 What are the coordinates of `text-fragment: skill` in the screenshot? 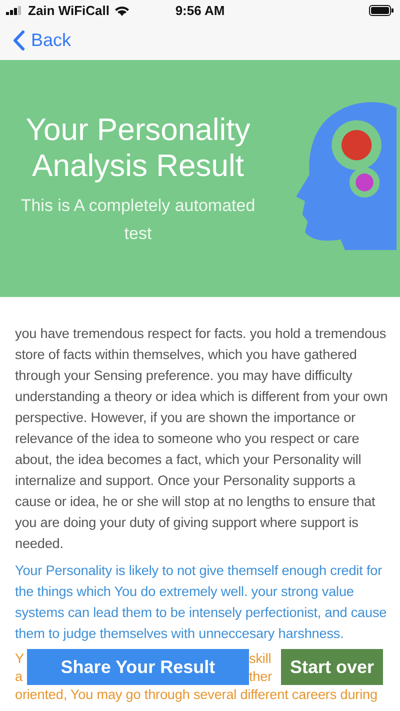 It's located at (260, 659).